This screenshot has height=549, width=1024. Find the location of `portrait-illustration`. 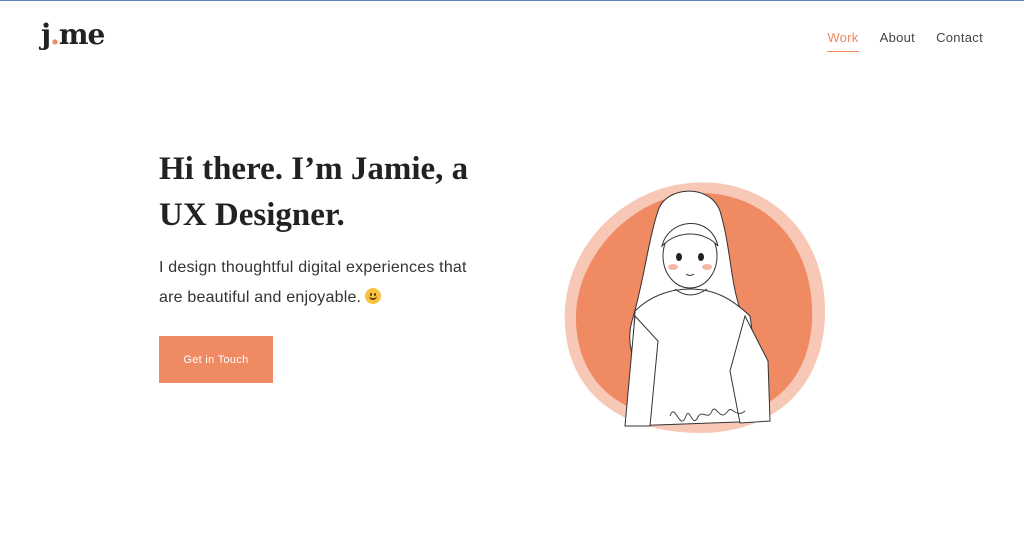

portrait-illustration is located at coordinates (694, 307).